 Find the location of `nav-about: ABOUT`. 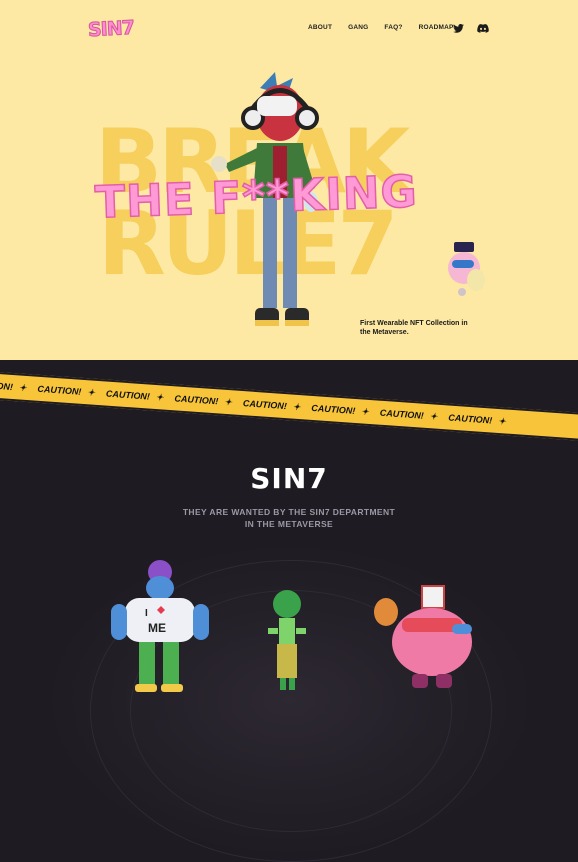

nav-about: ABOUT is located at coordinates (320, 27).